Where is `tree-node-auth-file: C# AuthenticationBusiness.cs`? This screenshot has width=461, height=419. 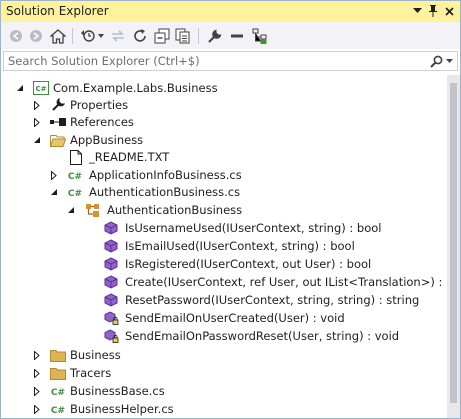 tree-node-auth-file: C# AuthenticationBusiness.cs is located at coordinates (224, 192).